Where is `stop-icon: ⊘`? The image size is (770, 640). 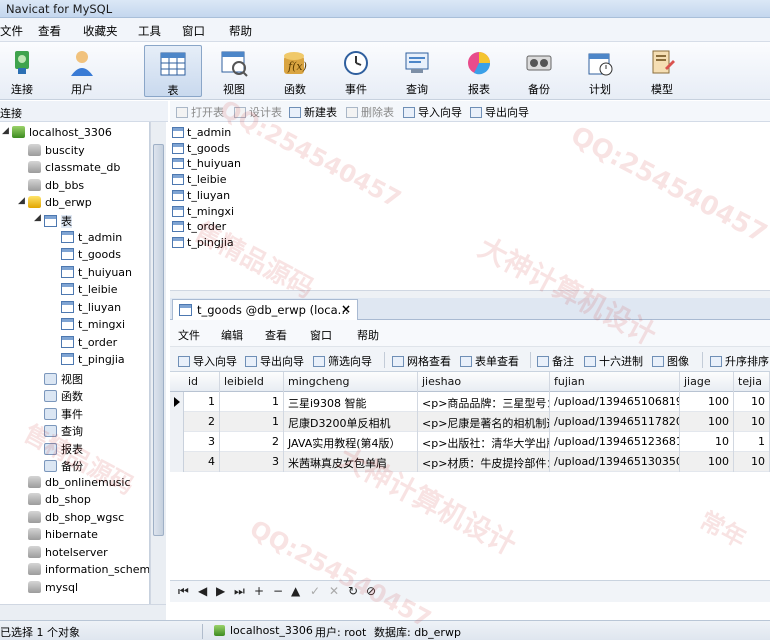
stop-icon: ⊘ is located at coordinates (371, 591).